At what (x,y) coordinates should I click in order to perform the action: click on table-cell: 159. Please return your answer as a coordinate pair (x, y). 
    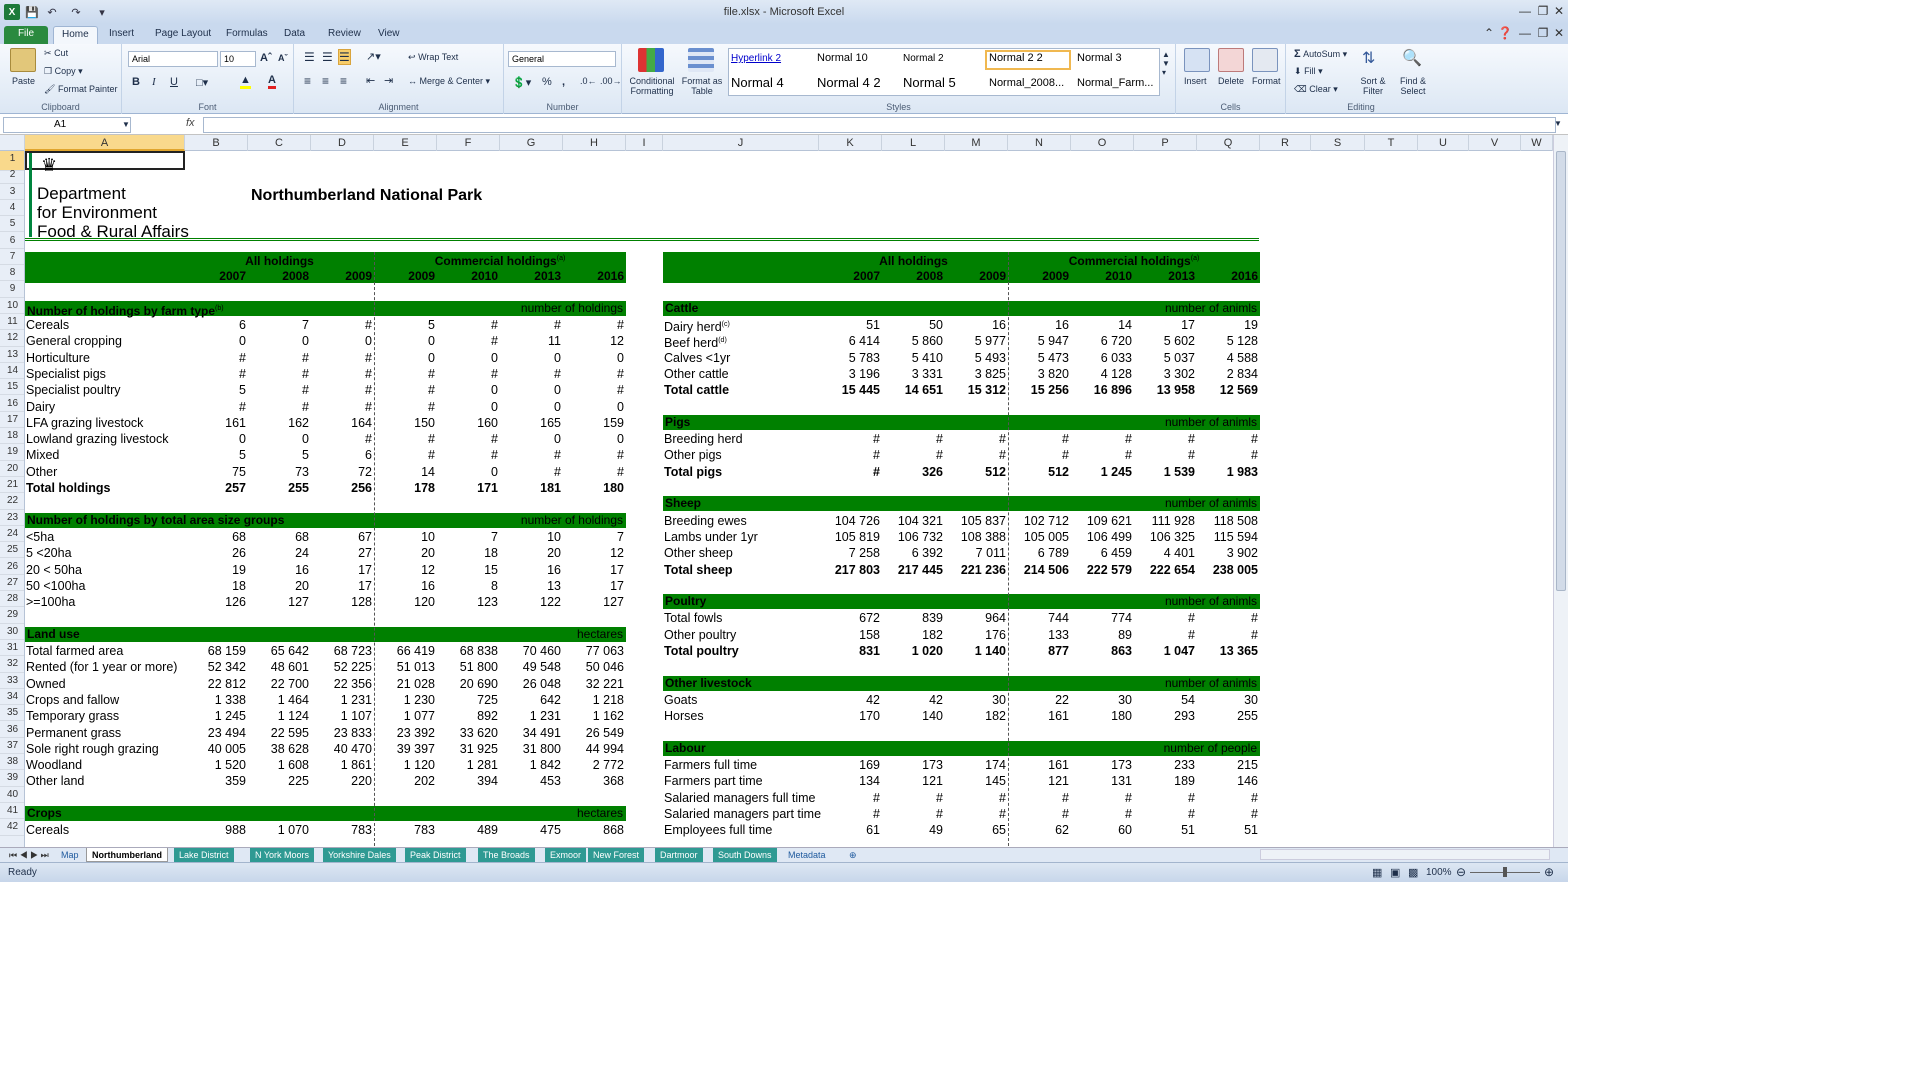
    Looking at the image, I should click on (593, 423).